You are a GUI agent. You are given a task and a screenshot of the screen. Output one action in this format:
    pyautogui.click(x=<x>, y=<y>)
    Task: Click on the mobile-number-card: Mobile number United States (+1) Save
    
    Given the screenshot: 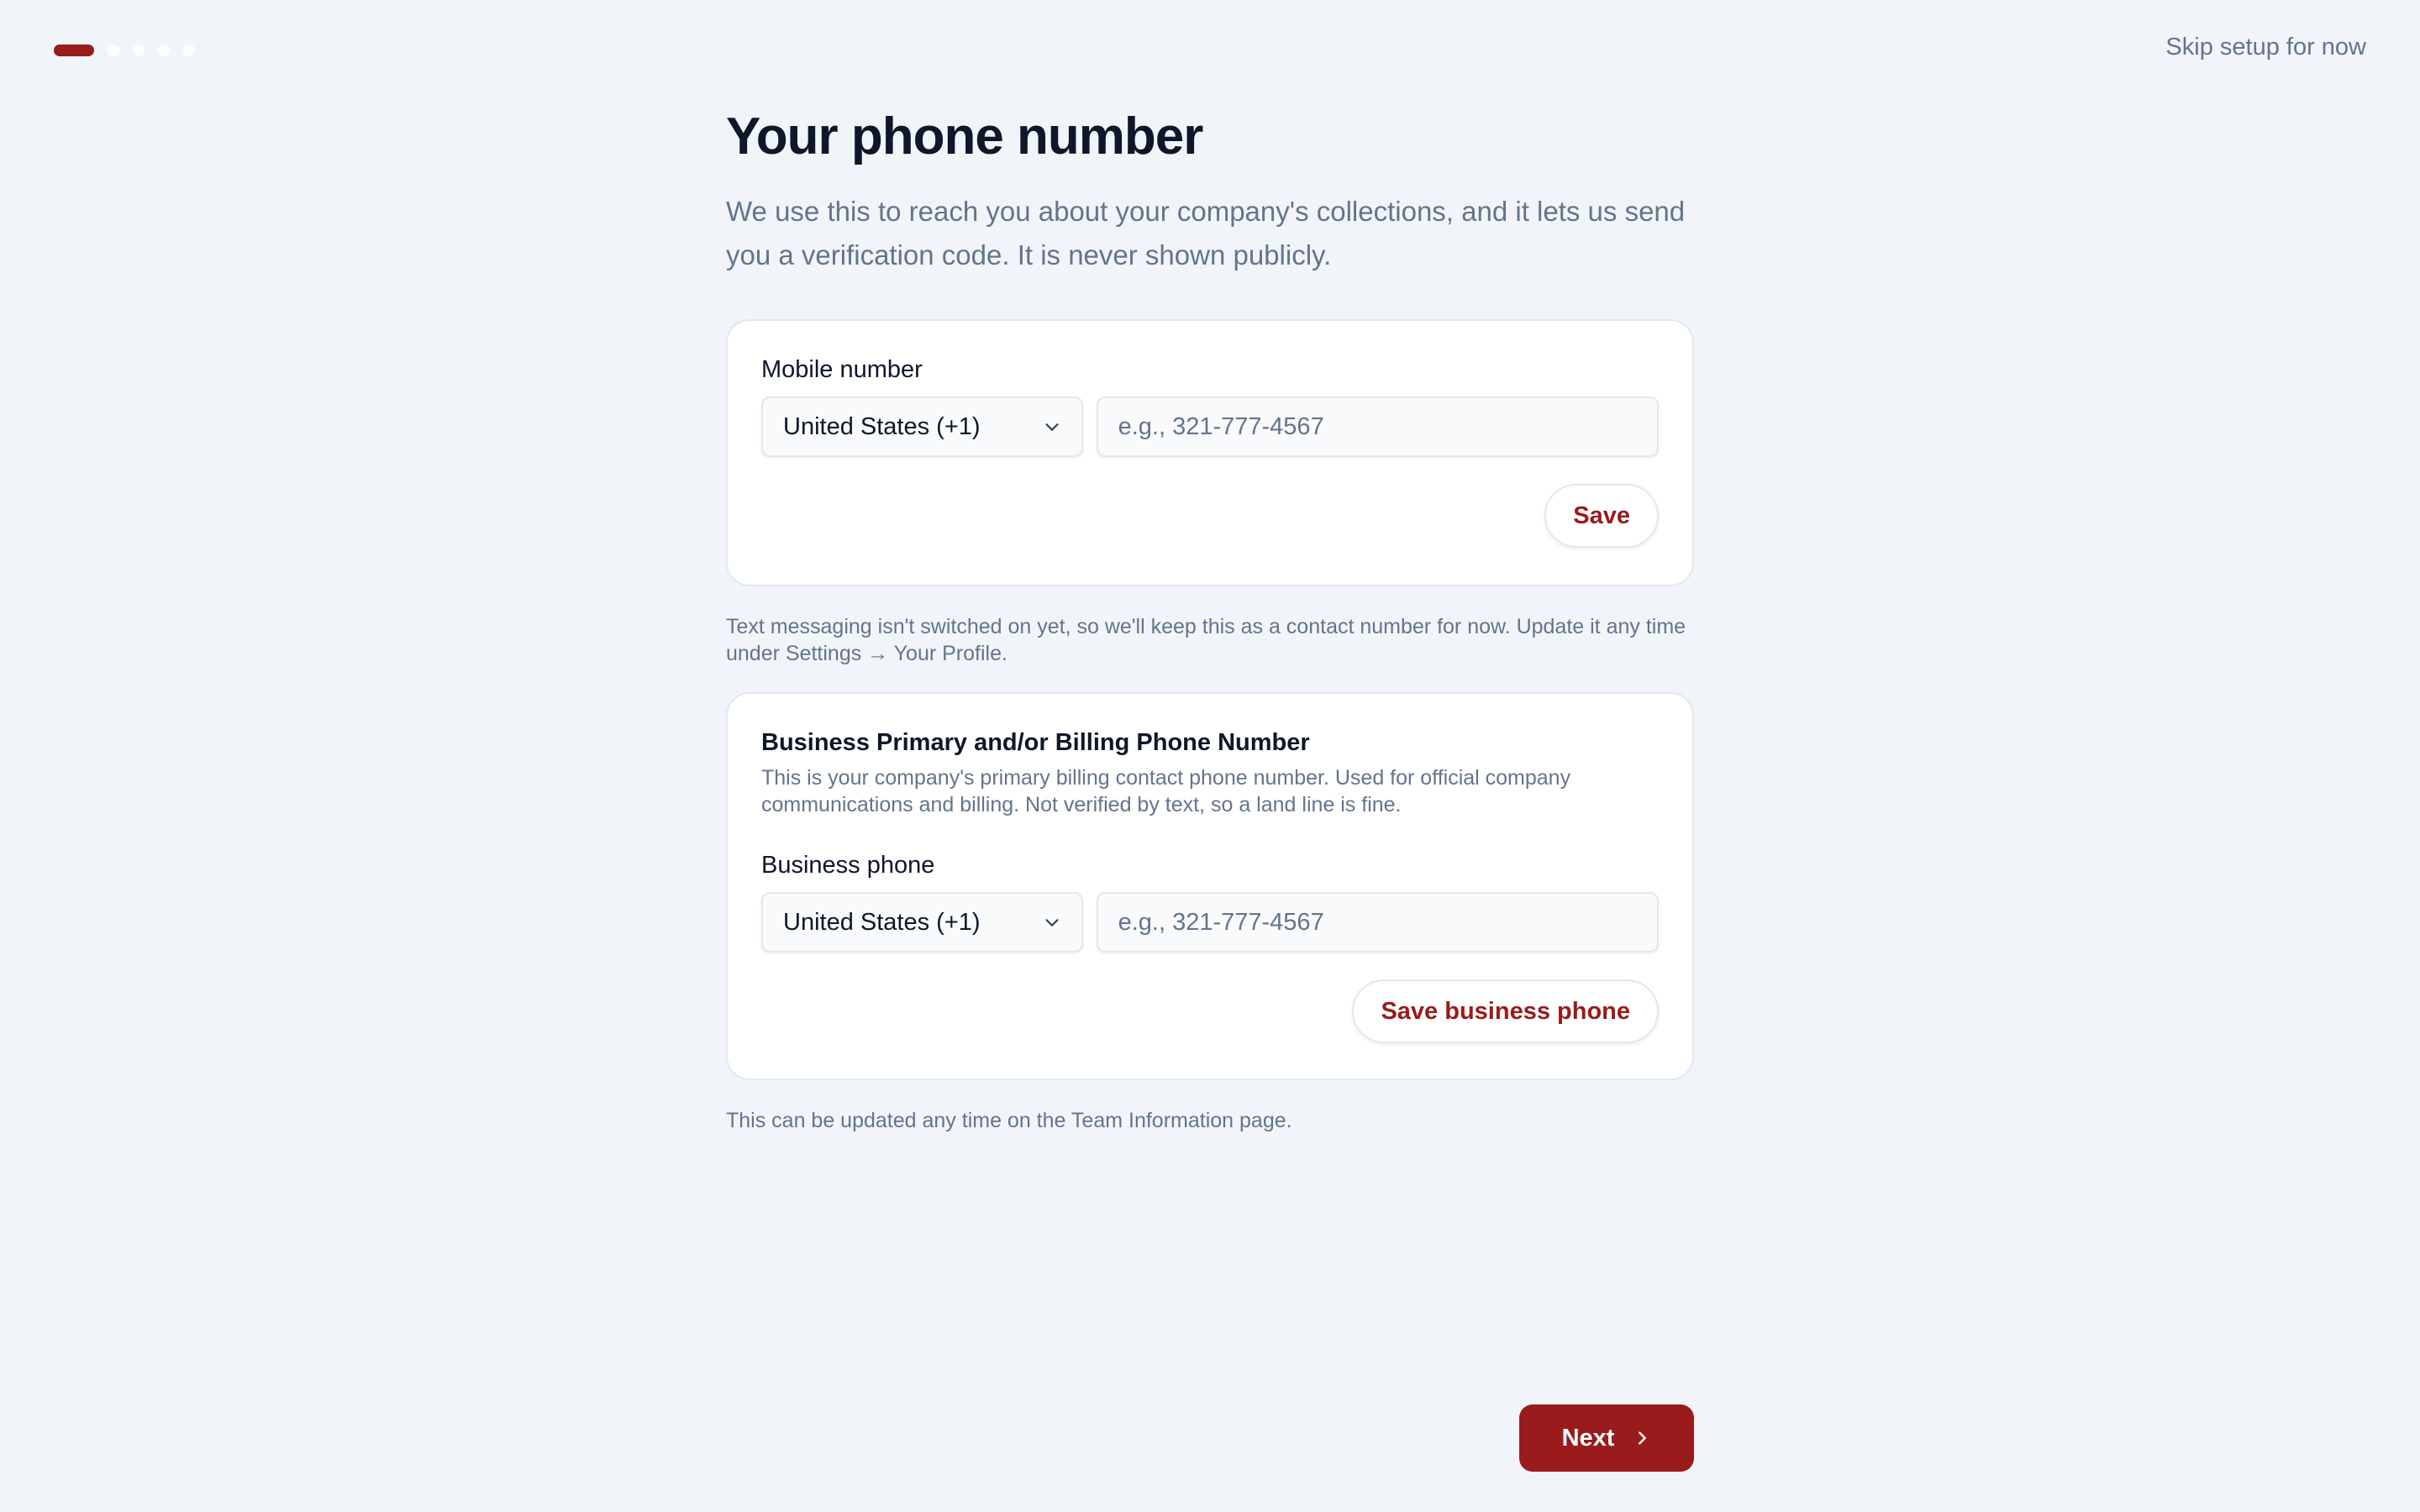 What is the action you would take?
    pyautogui.click(x=1210, y=452)
    